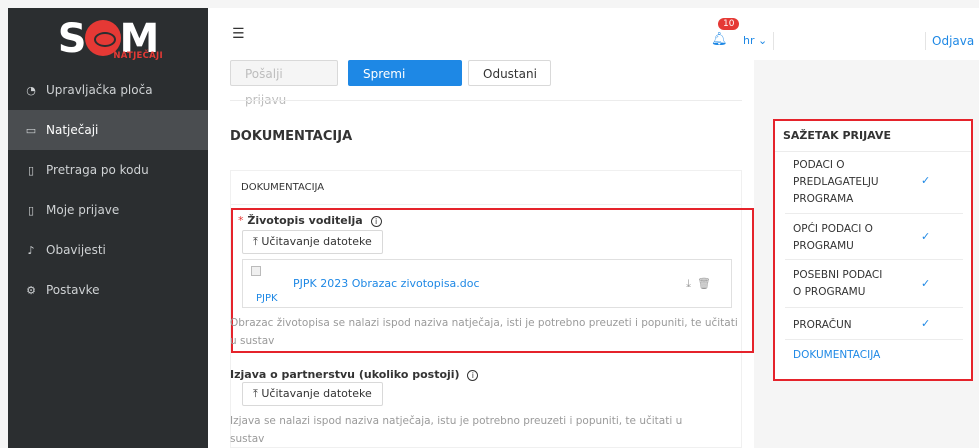 This screenshot has width=979, height=448. I want to click on folder-icon: ▭, so click(31, 130).